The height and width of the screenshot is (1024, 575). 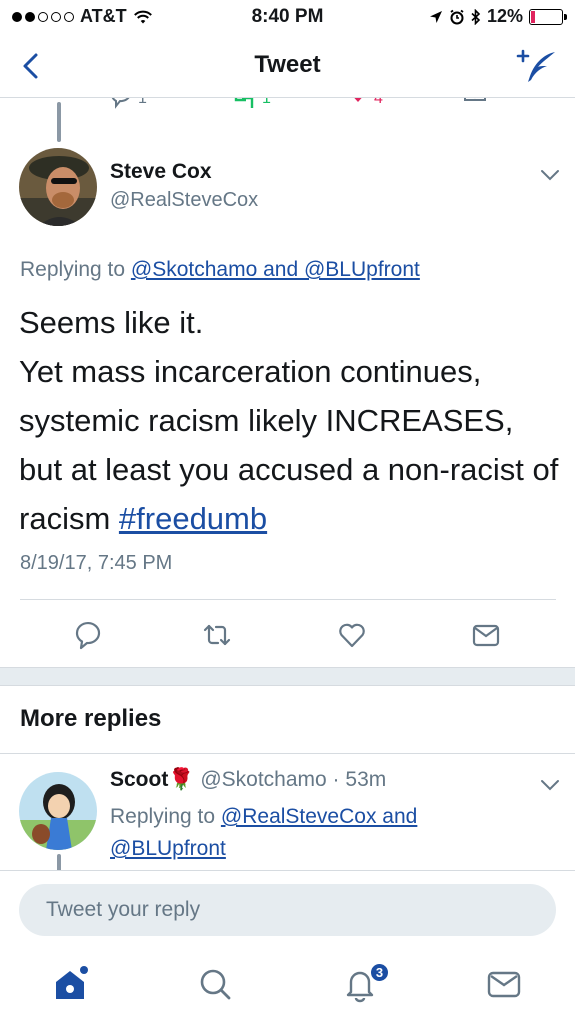 I want to click on previous-reply-count: 1, so click(x=142, y=102).